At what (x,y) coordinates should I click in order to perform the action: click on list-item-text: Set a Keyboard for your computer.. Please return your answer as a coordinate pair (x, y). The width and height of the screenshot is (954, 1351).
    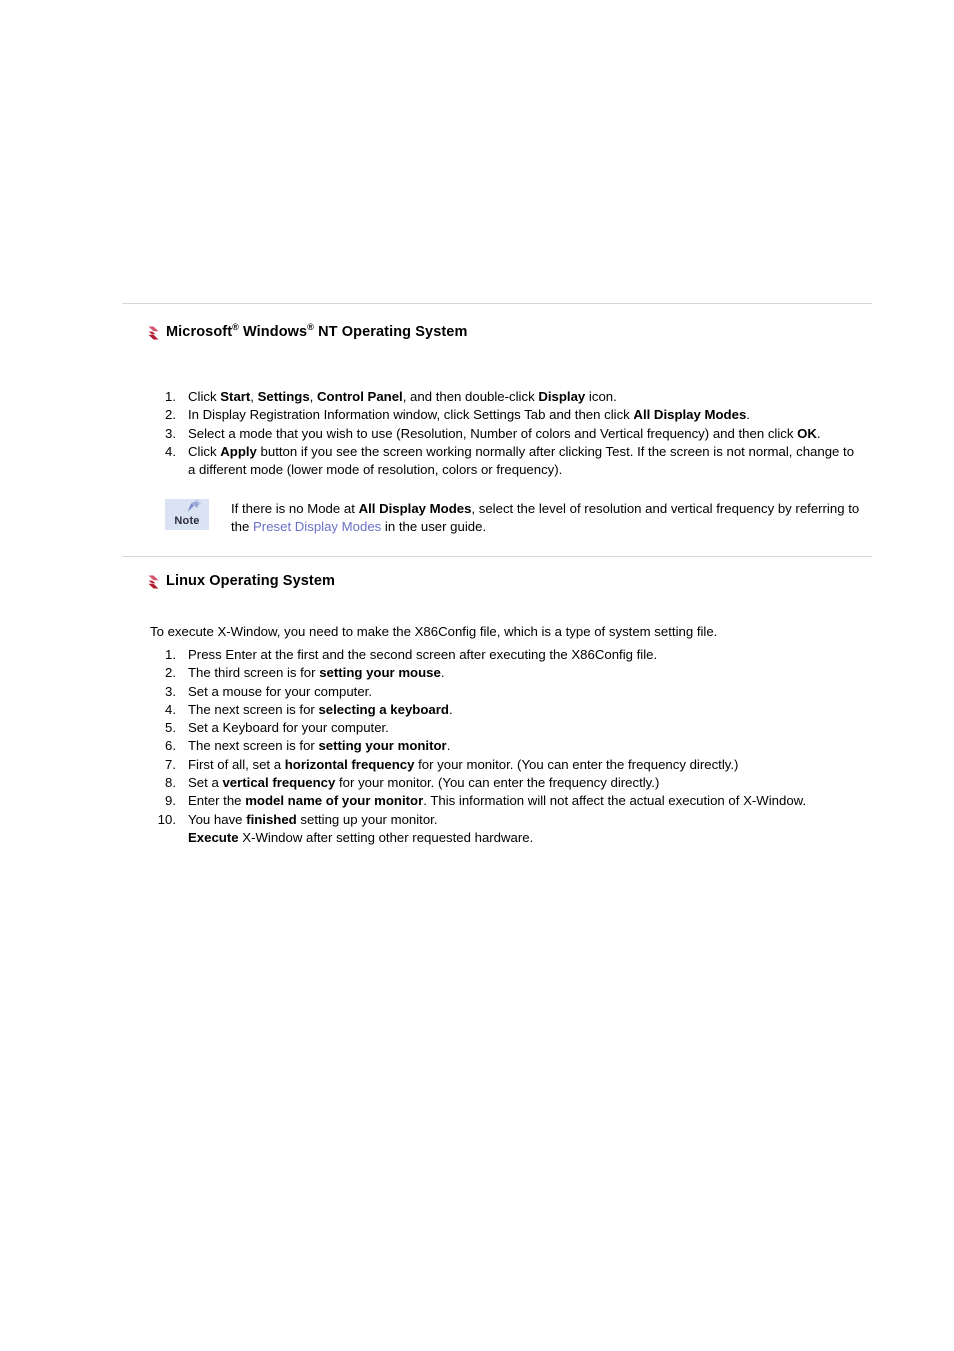
    Looking at the image, I should click on (288, 727).